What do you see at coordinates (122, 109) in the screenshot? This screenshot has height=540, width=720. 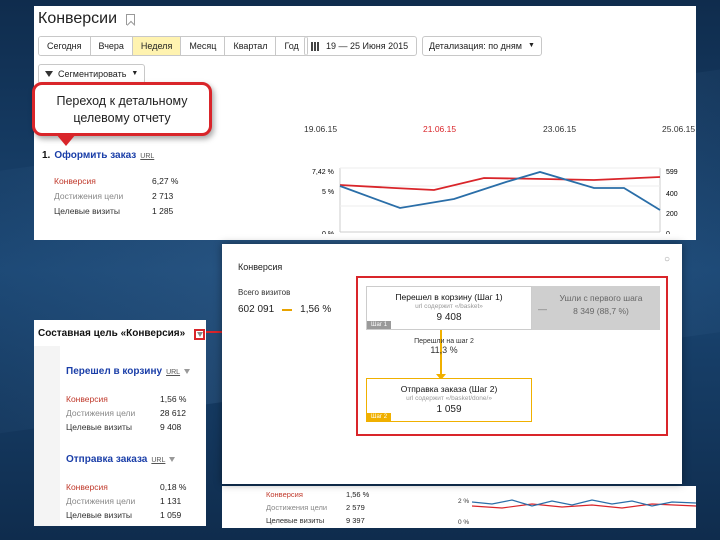 I see `callout-detail-report: Переход к детальному целевому отчету` at bounding box center [122, 109].